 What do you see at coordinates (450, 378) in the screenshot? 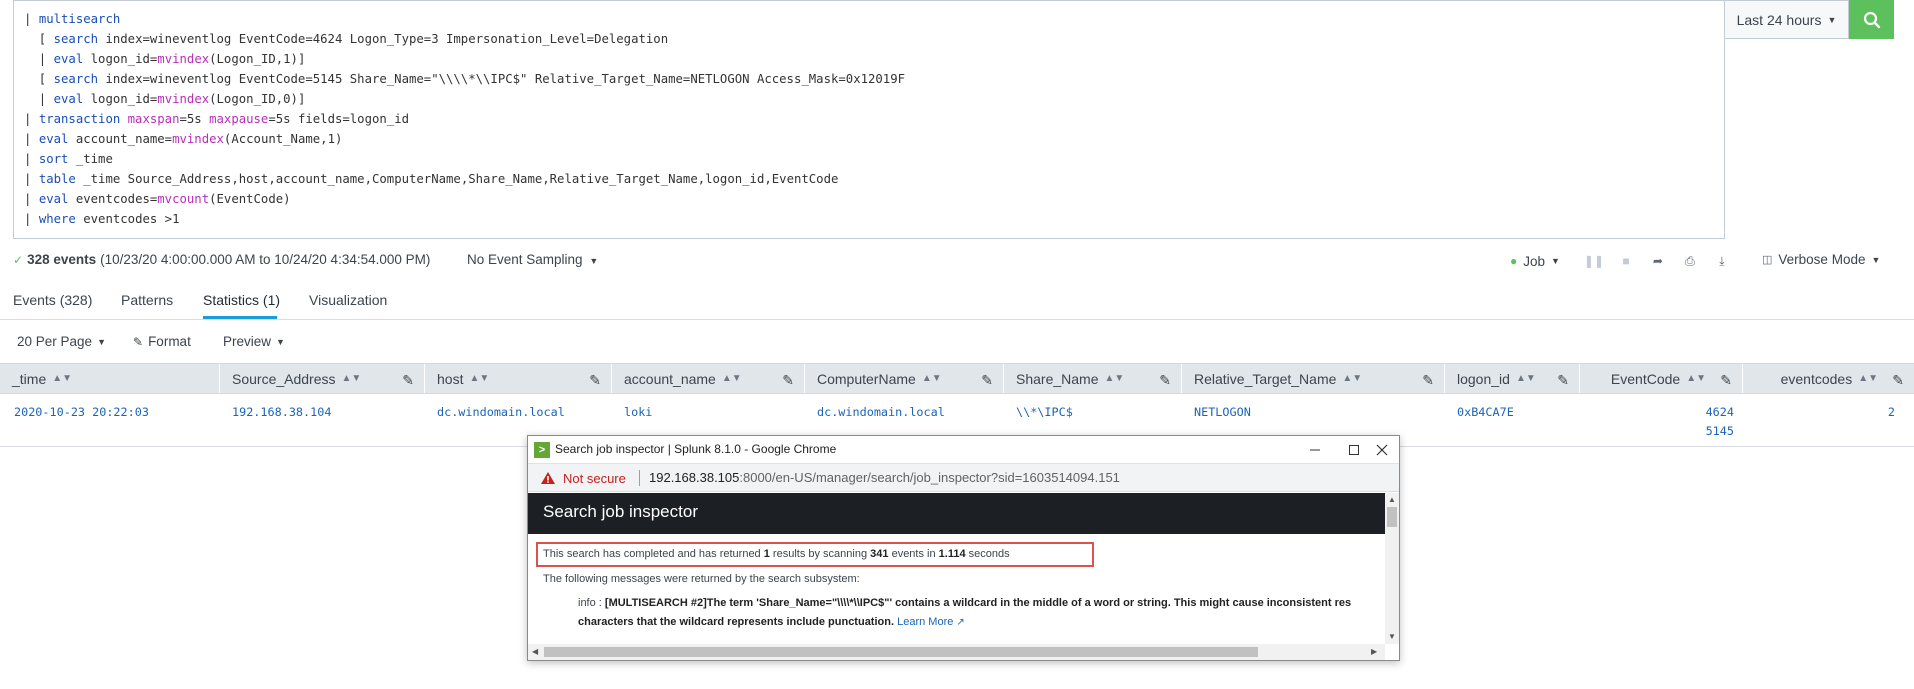
I see `column-label: host` at bounding box center [450, 378].